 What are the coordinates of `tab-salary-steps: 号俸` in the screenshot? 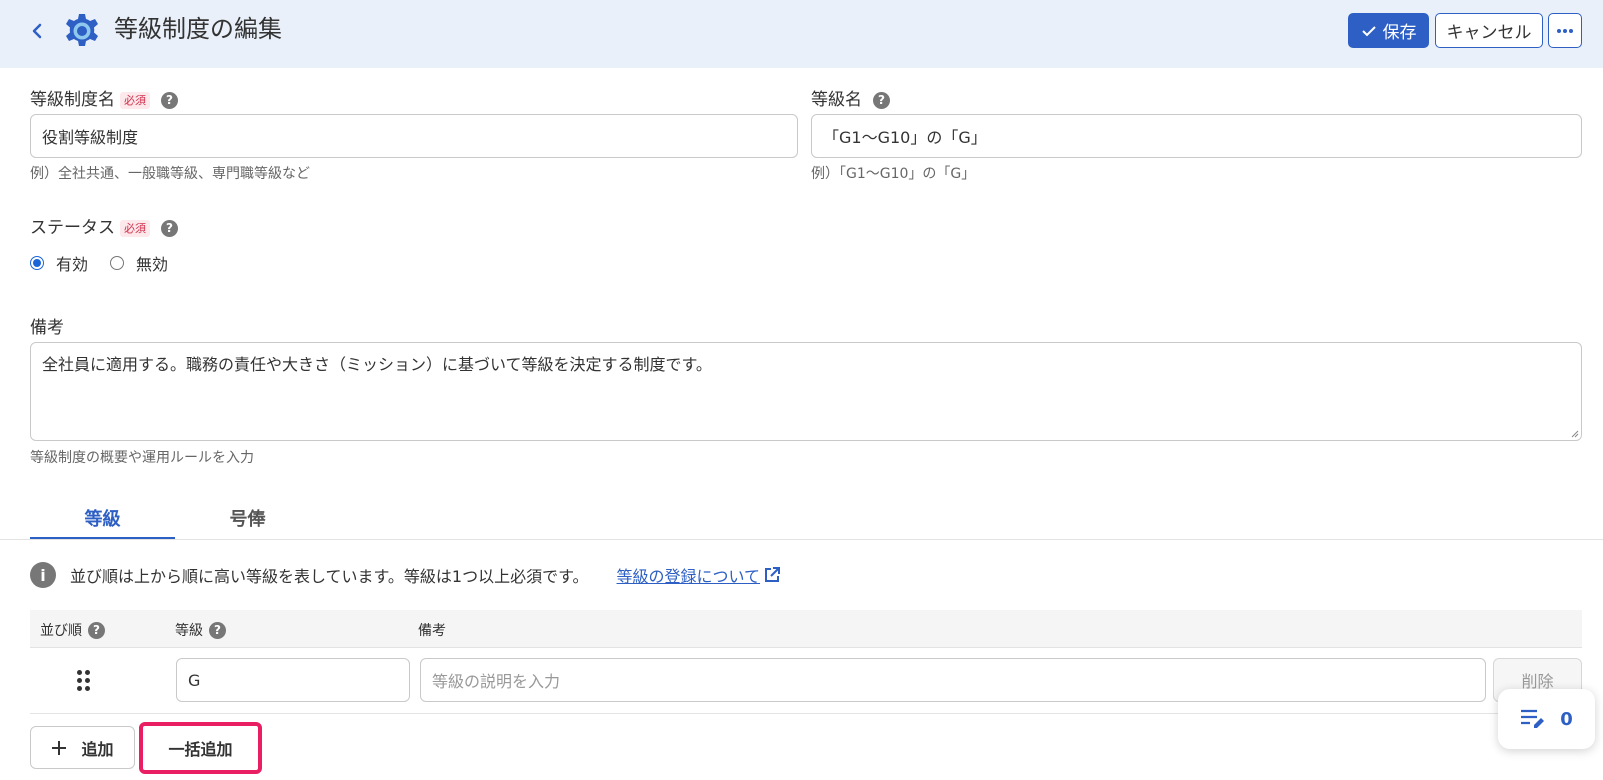 It's located at (247, 522).